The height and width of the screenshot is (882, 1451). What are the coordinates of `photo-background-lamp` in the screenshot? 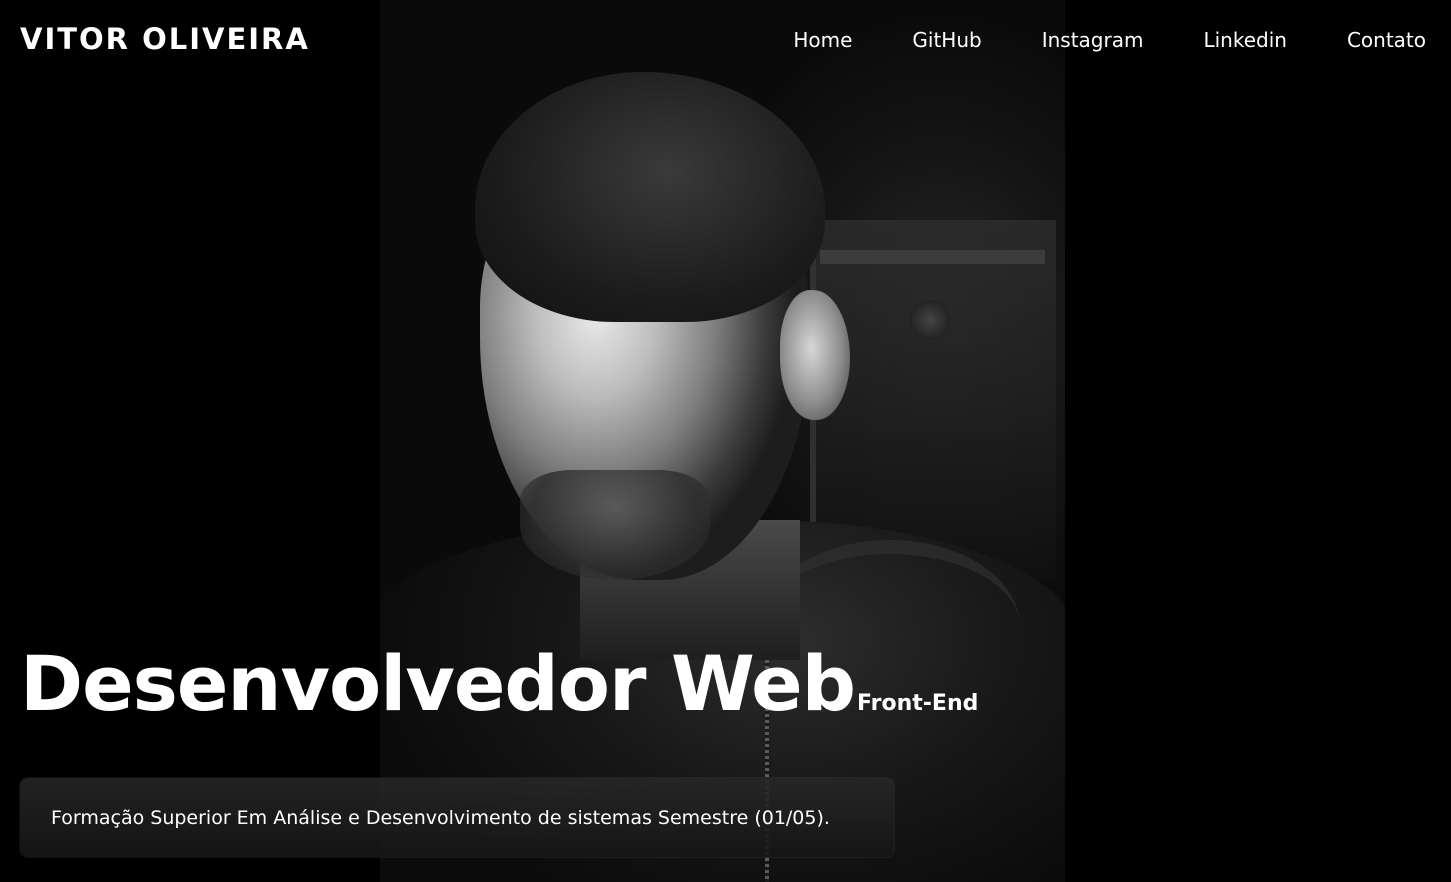 It's located at (930, 320).